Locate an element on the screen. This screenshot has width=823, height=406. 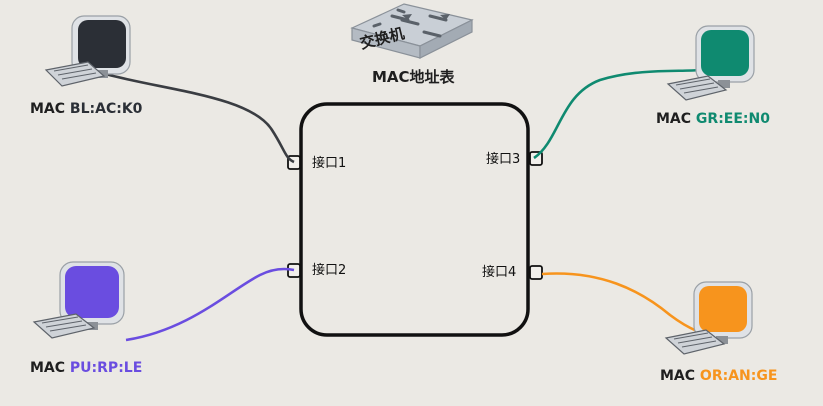
mac-prefix-purple: MAC is located at coordinates (47, 368).